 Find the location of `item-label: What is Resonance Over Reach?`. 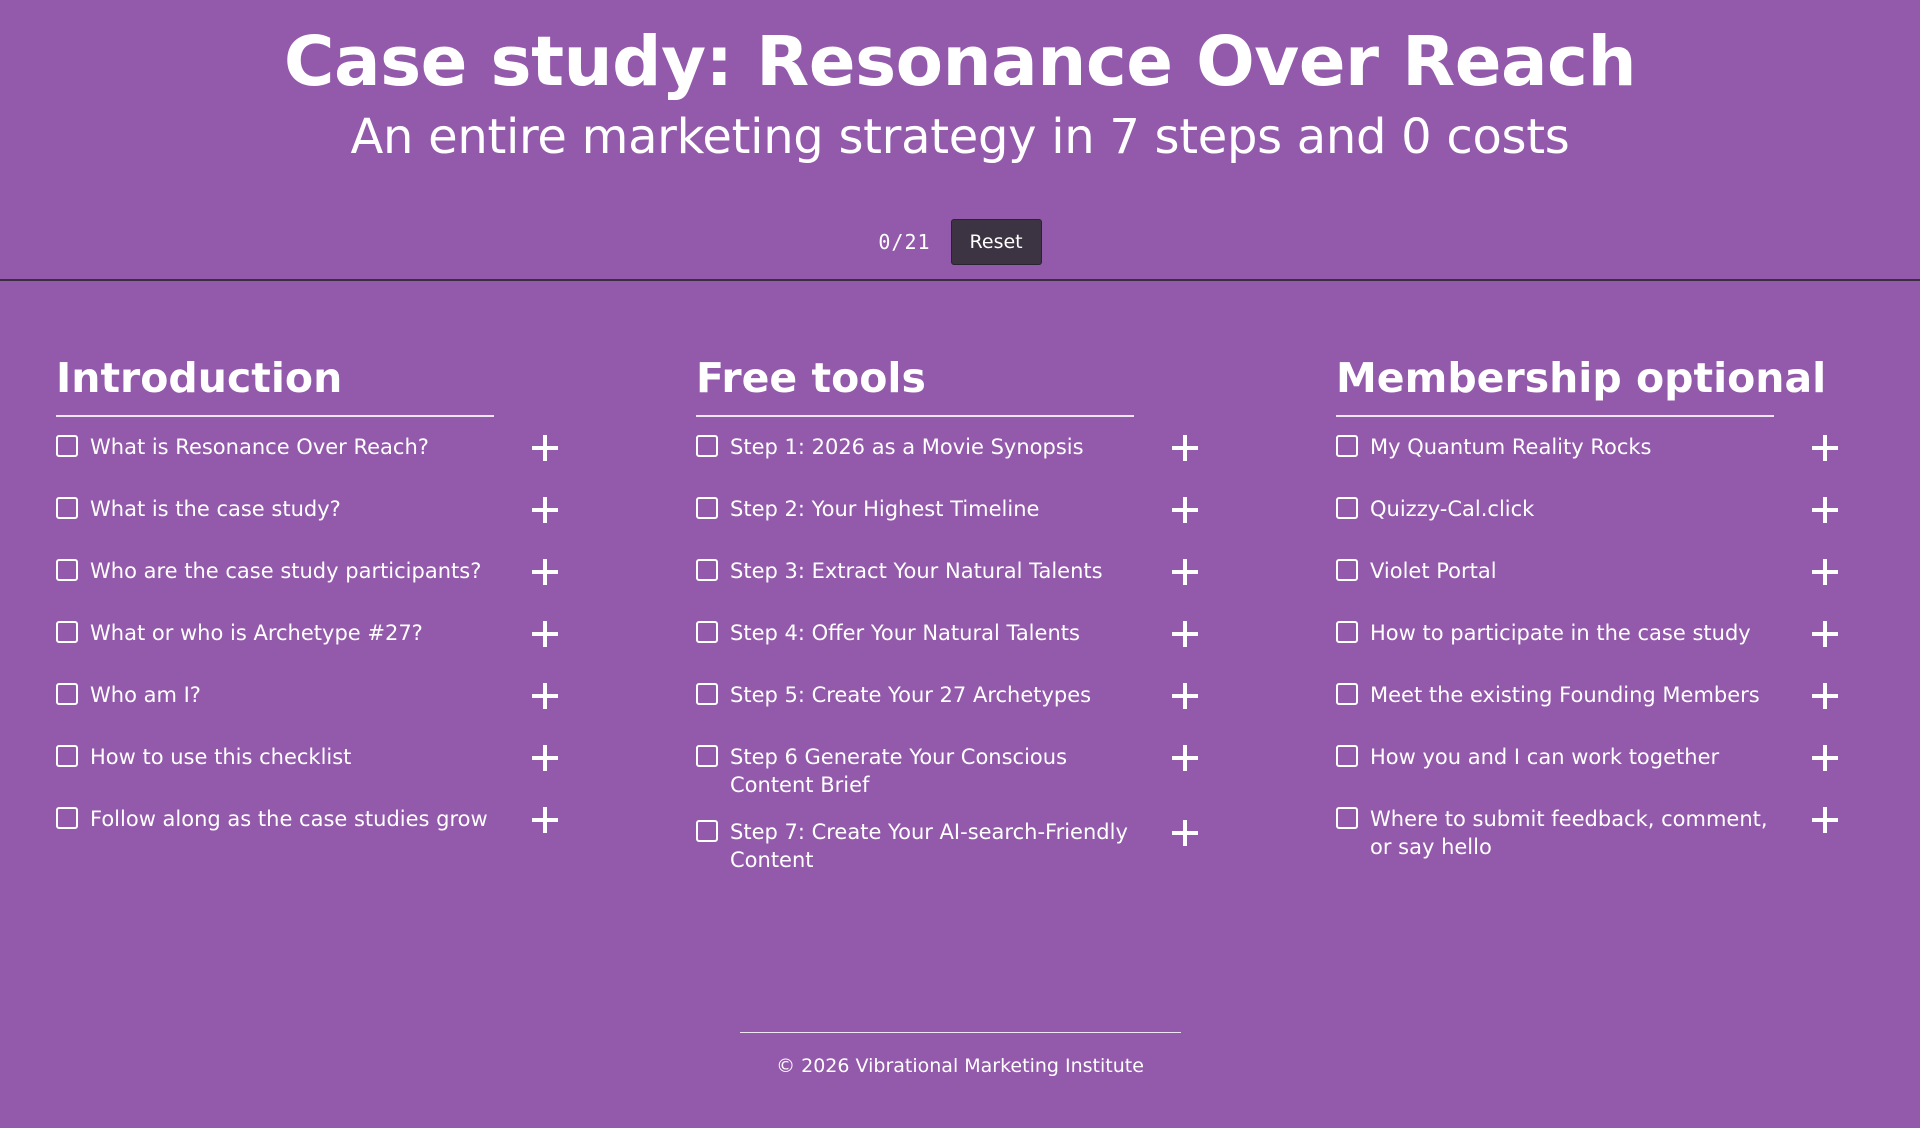

item-label: What is Resonance Over Reach? is located at coordinates (300, 447).